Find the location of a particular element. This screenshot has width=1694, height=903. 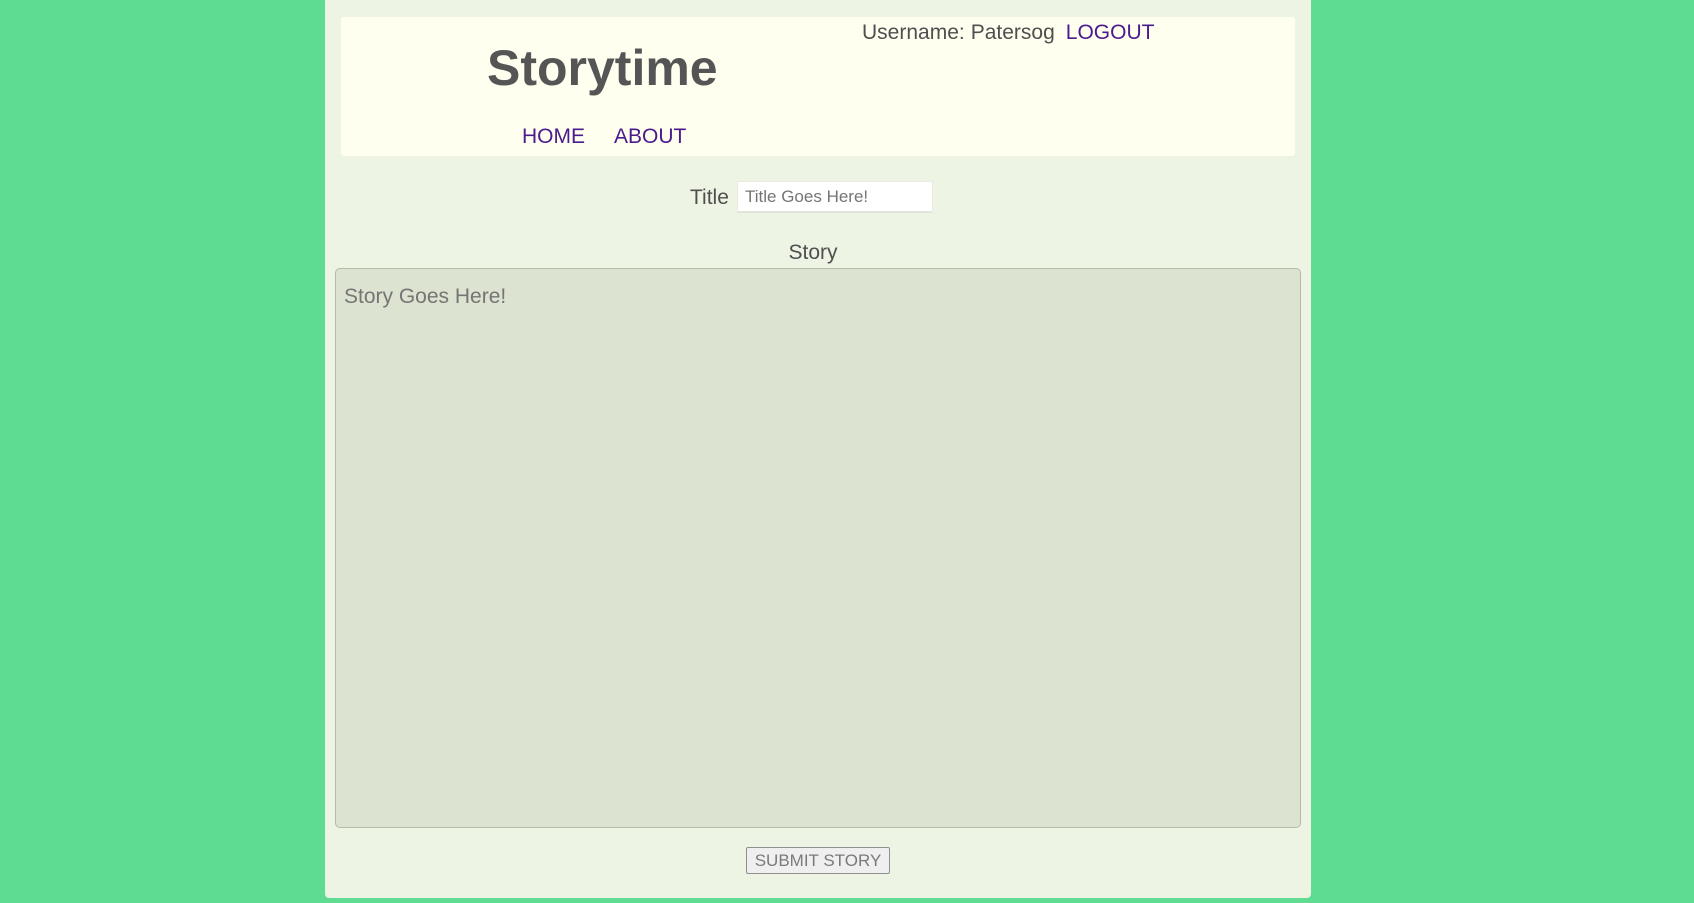

site-title: Storytime is located at coordinates (602, 68).